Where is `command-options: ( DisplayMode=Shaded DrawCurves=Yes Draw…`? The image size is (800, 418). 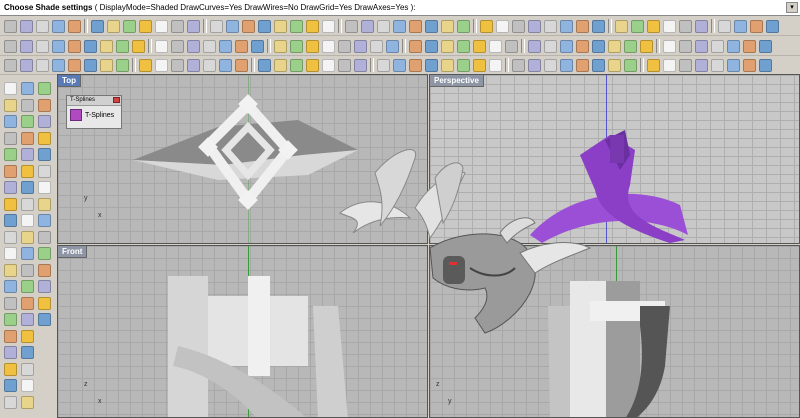
command-options: ( DisplayMode=Shaded DrawCurves=Yes Draw… is located at coordinates (255, 7).